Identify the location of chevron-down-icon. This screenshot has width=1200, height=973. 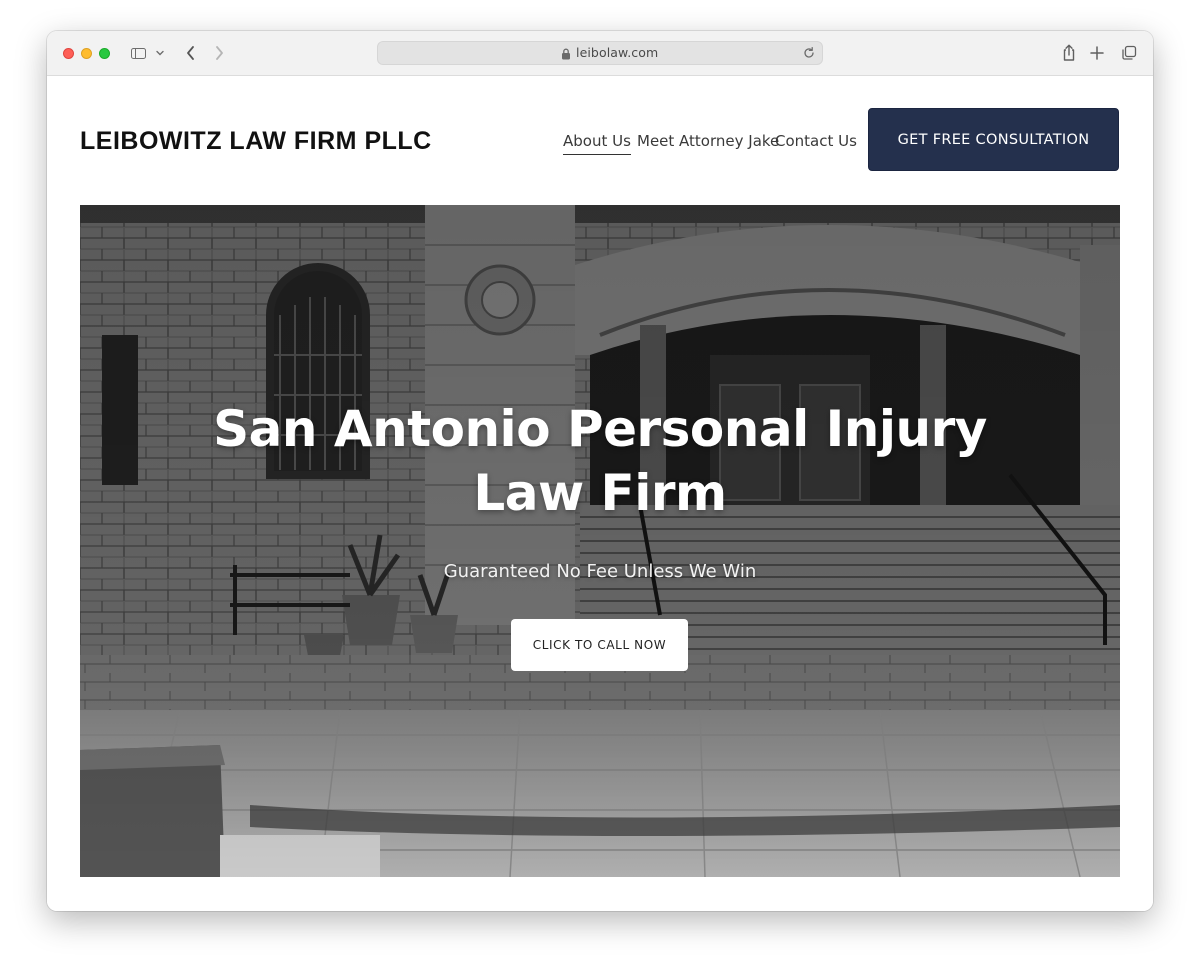
(160, 53).